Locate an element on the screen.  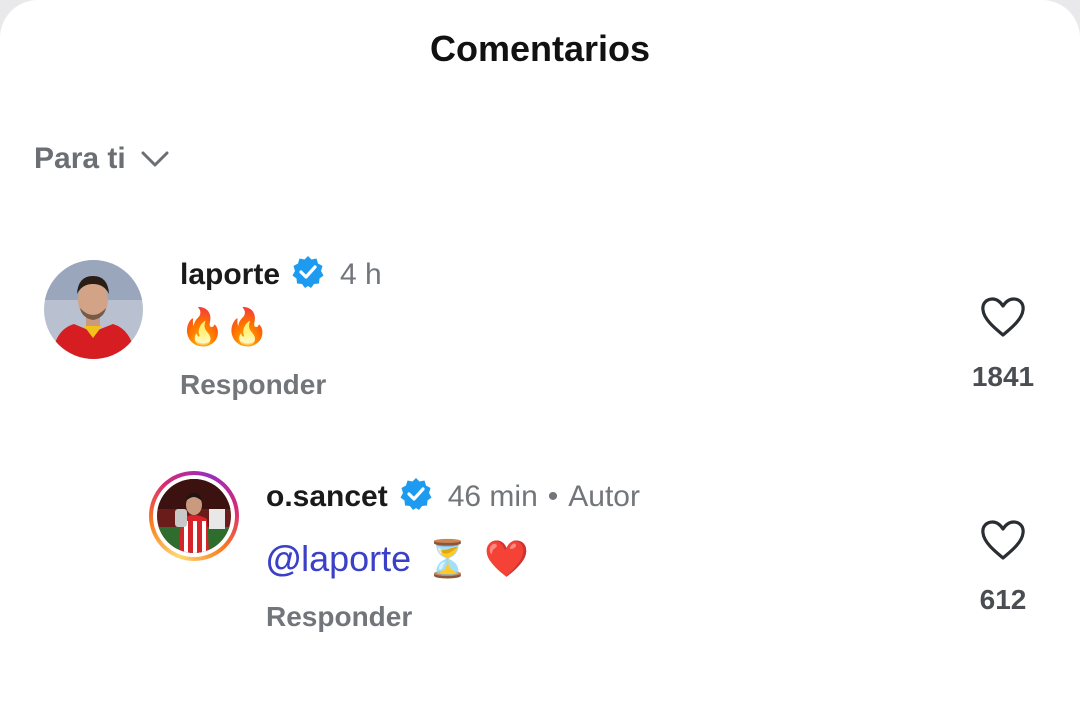
mention-link: @ laporte is located at coordinates (338, 559).